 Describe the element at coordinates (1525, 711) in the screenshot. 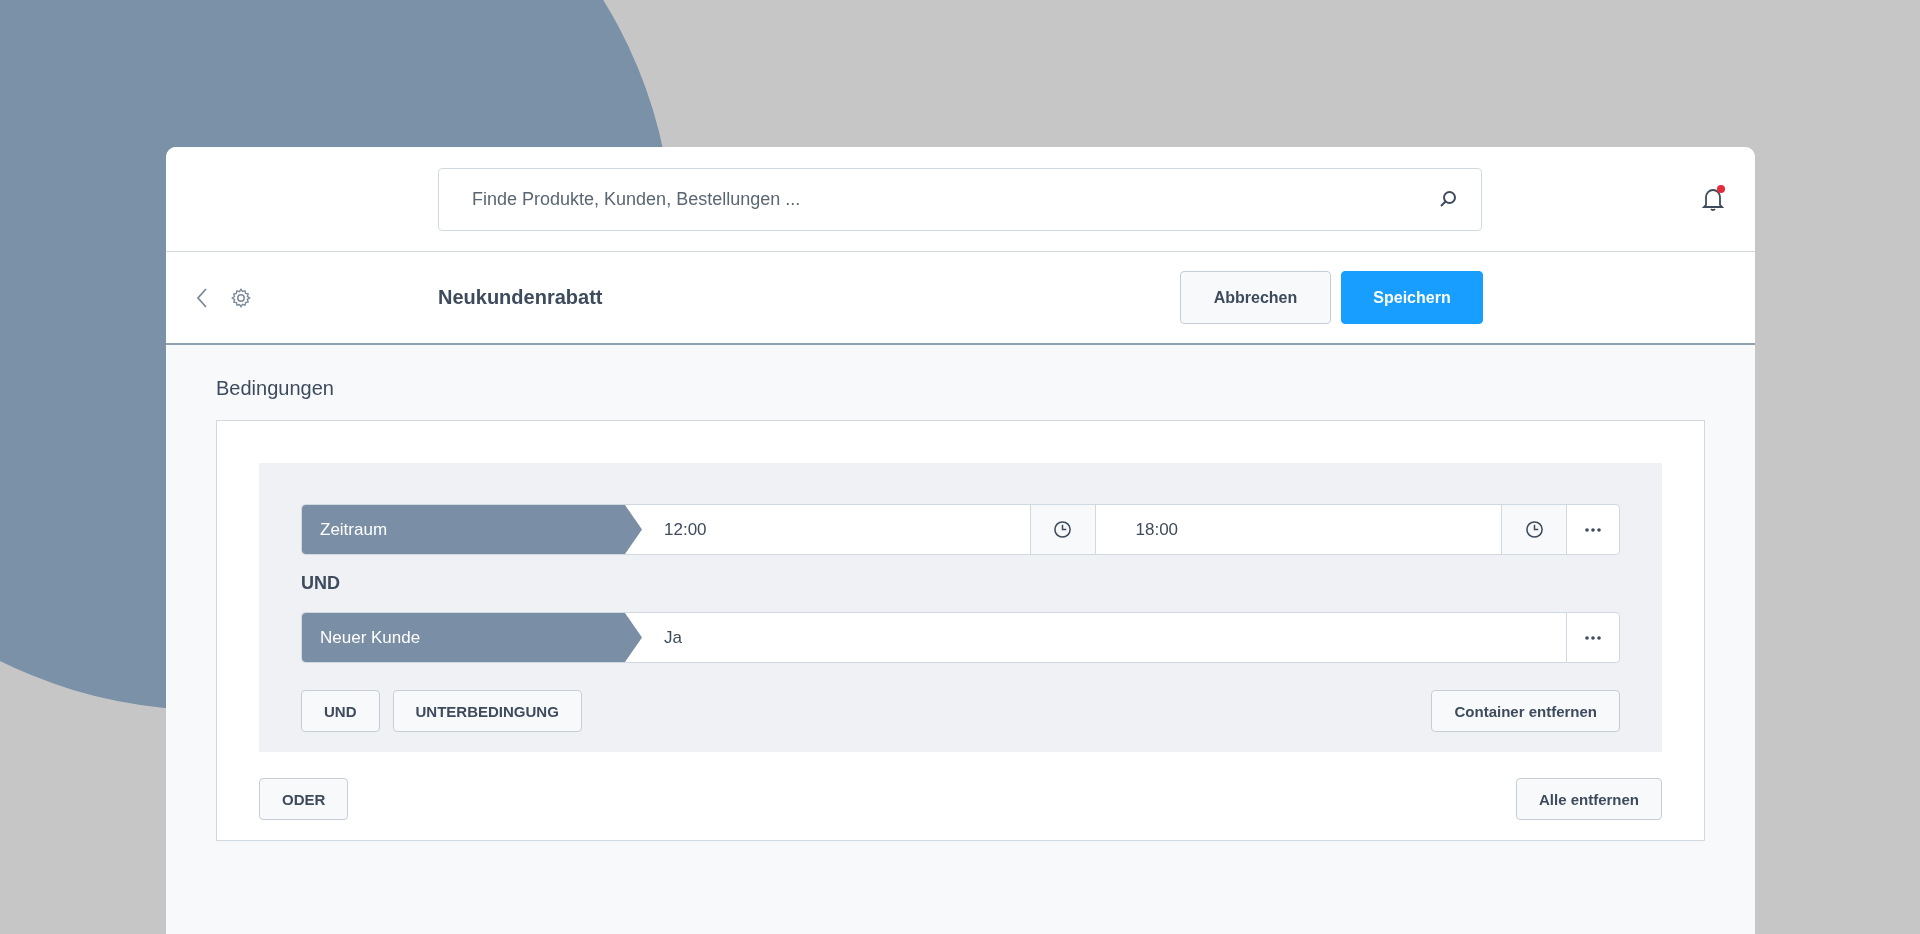

I see `remove-container-button: Container entfernen` at that location.